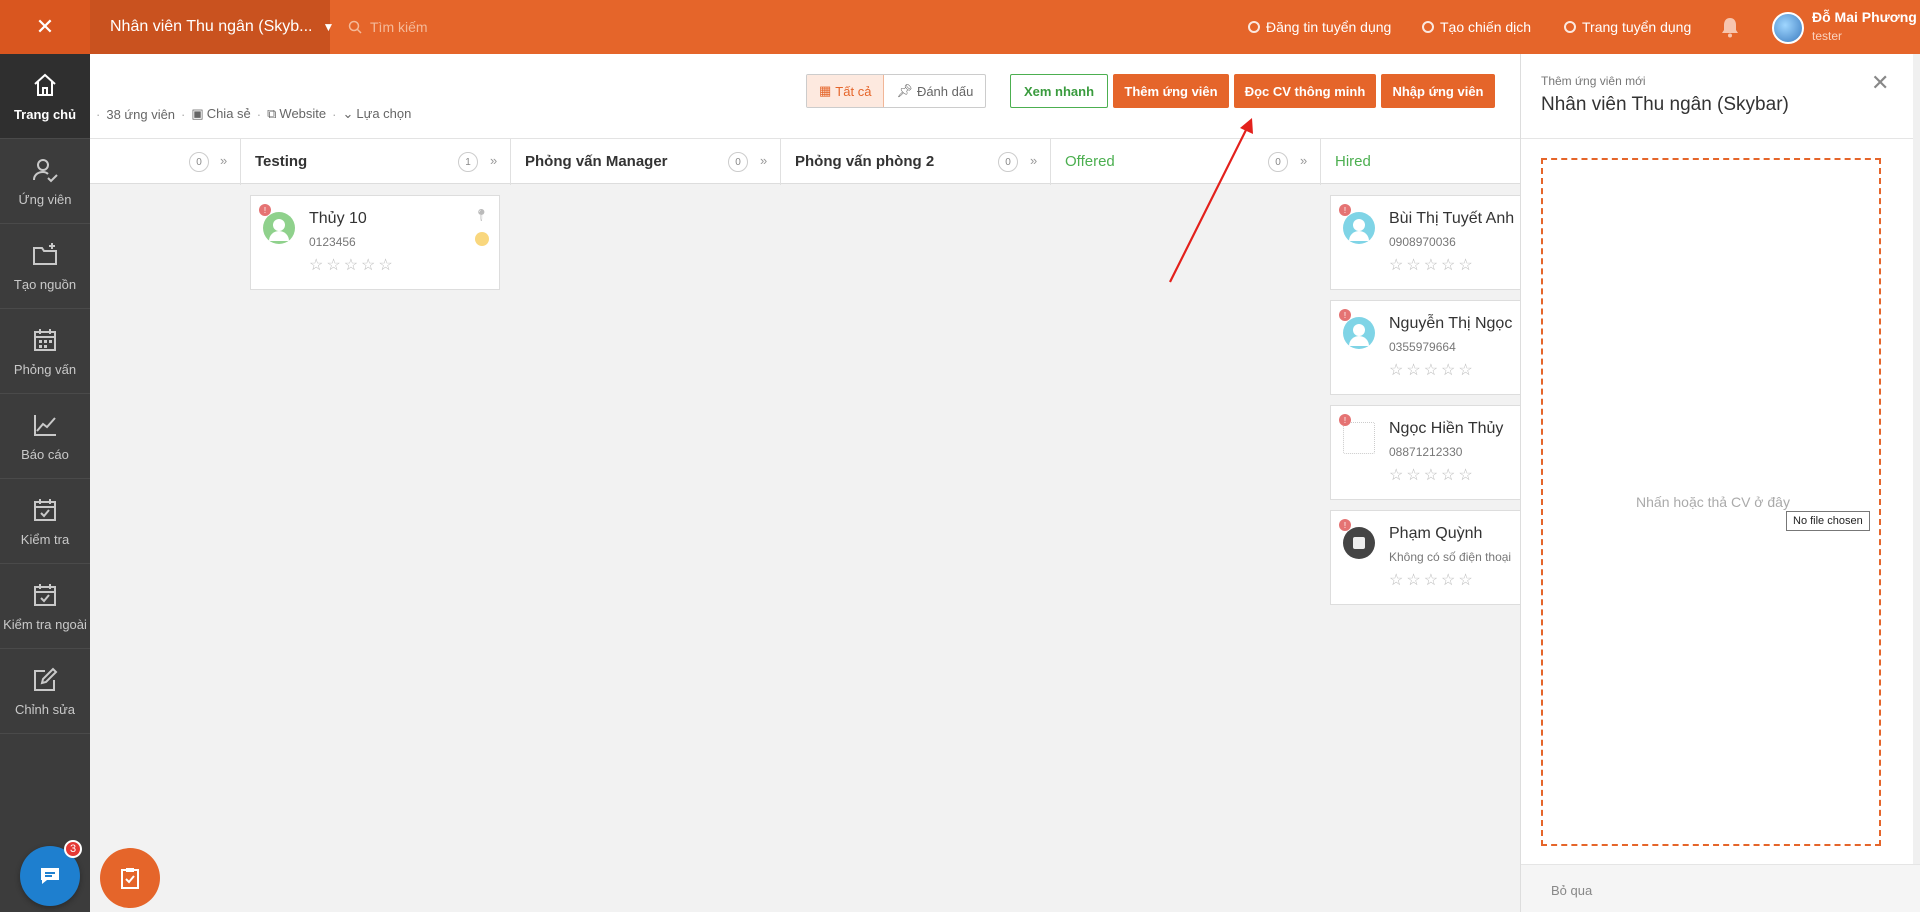 The height and width of the screenshot is (912, 1920). What do you see at coordinates (853, 91) in the screenshot?
I see `filter-all-label: Tất cả` at bounding box center [853, 91].